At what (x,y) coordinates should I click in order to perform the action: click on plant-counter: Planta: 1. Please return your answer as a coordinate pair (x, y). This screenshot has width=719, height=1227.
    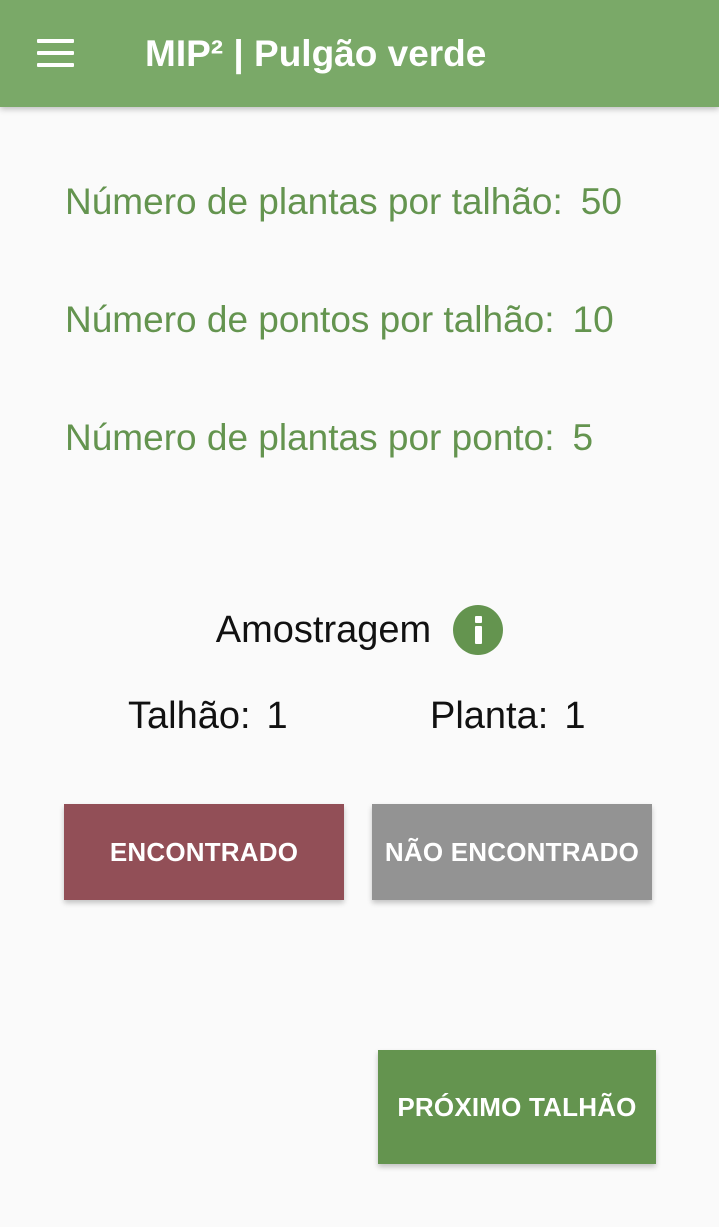
    Looking at the image, I should click on (507, 716).